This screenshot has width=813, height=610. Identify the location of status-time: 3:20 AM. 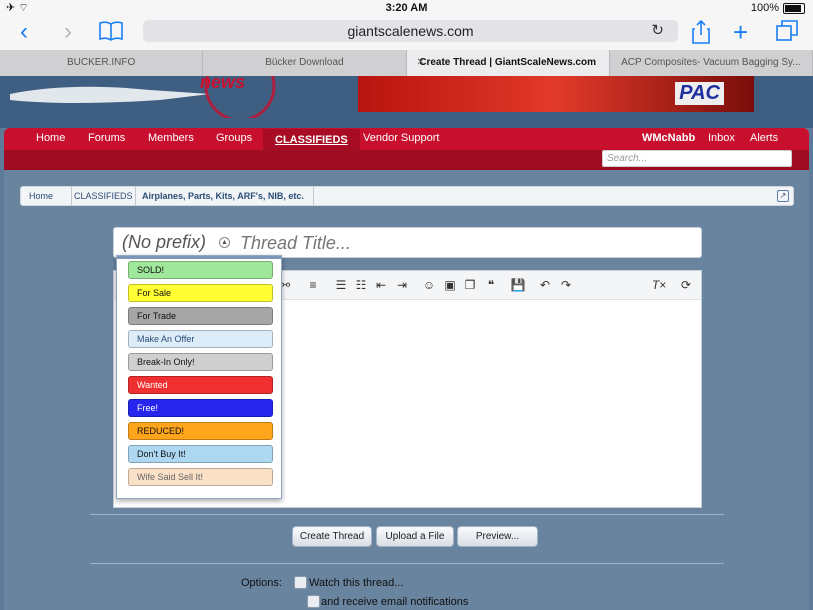
(406, 8).